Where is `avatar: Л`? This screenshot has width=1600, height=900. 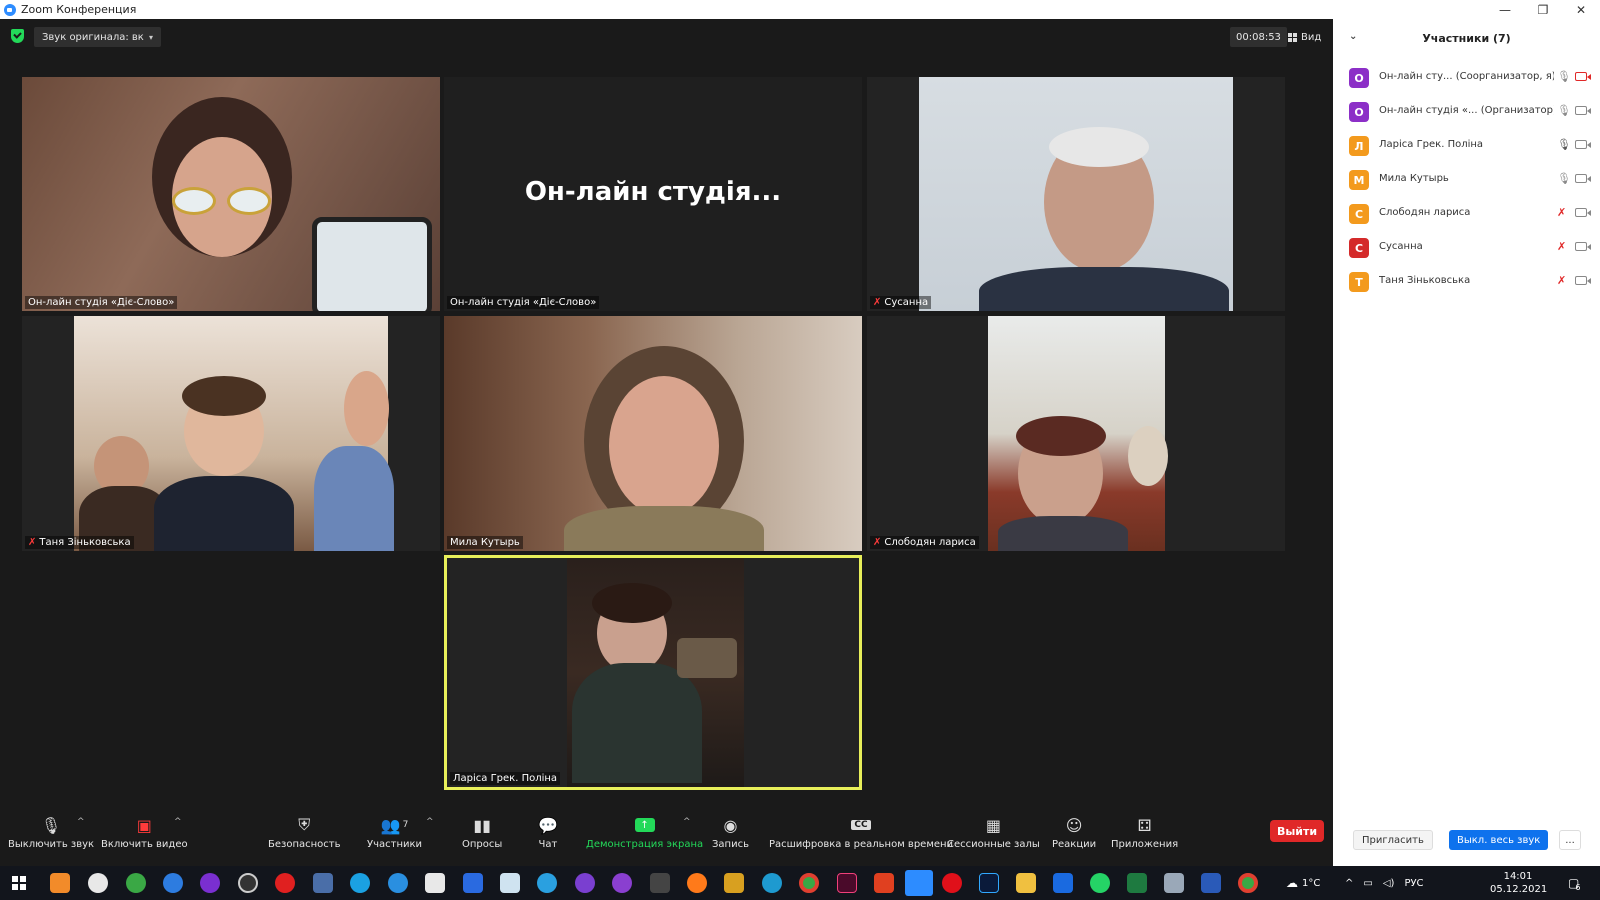
avatar: Л is located at coordinates (1359, 146).